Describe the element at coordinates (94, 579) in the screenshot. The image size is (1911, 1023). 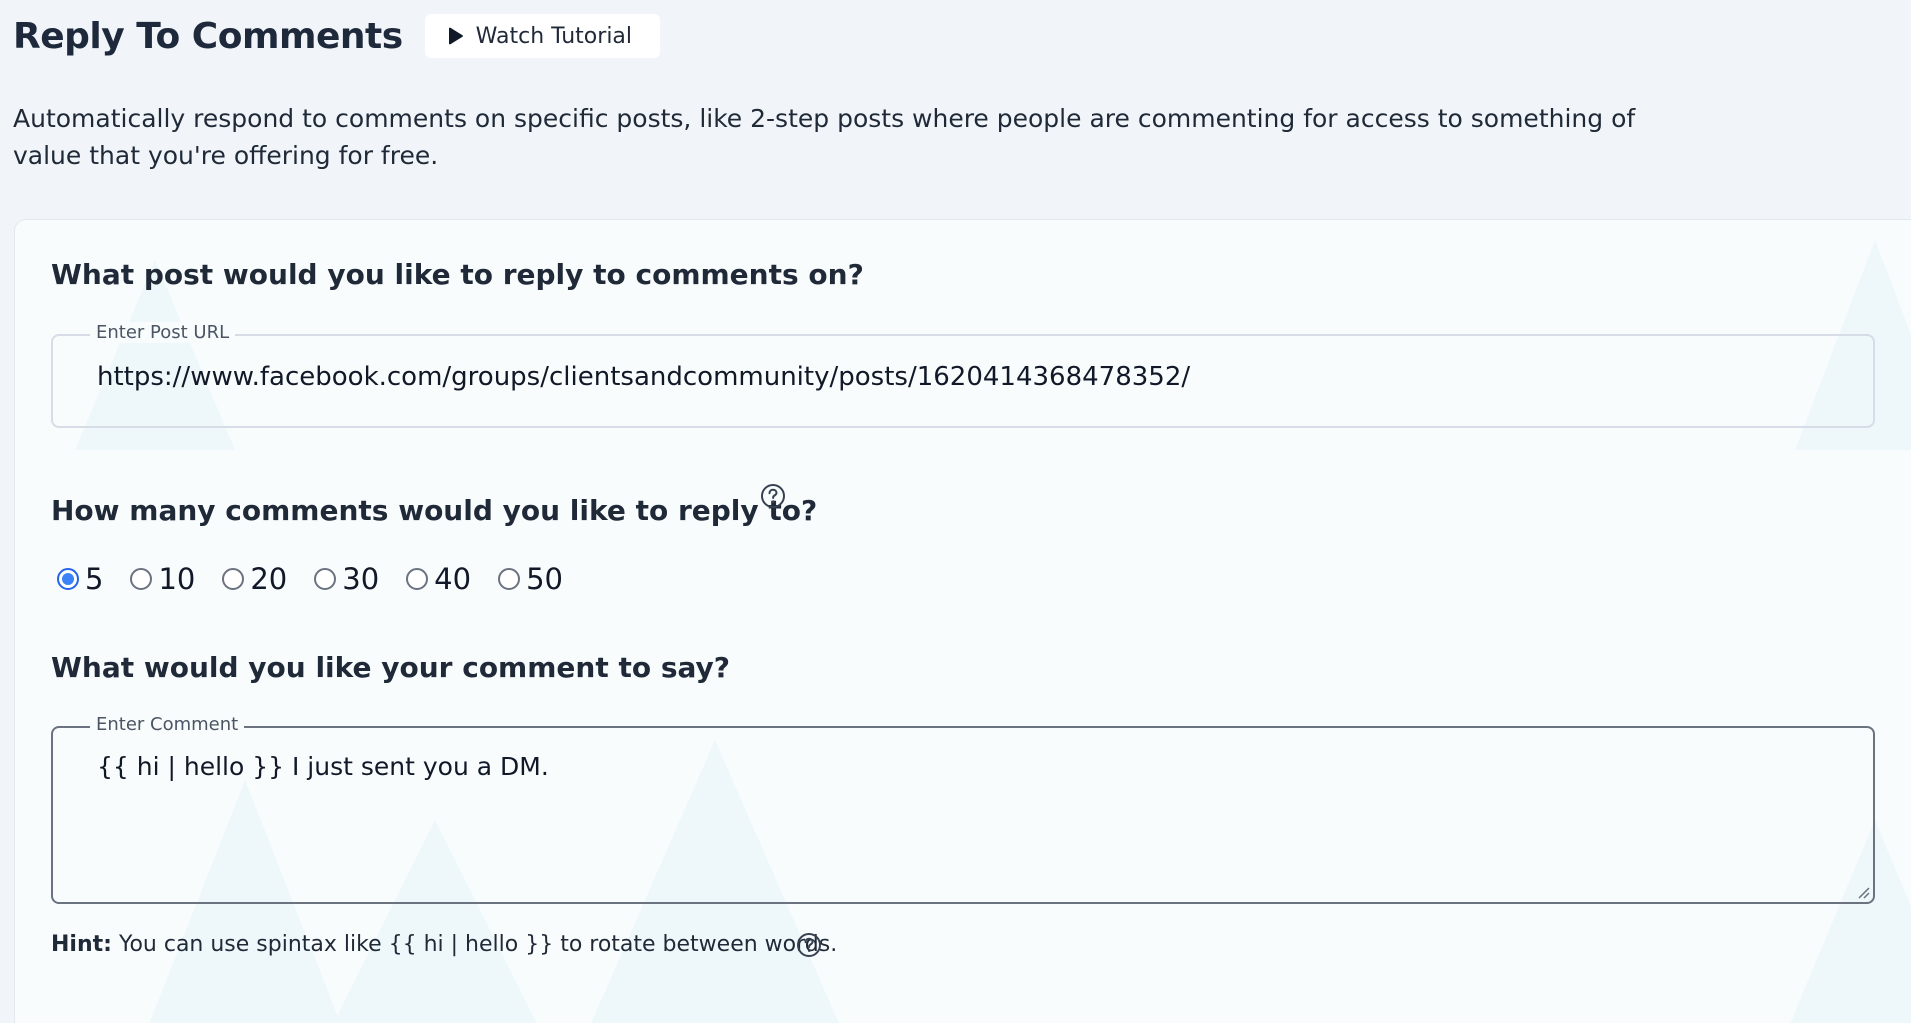
I see `radio-label: 5` at that location.